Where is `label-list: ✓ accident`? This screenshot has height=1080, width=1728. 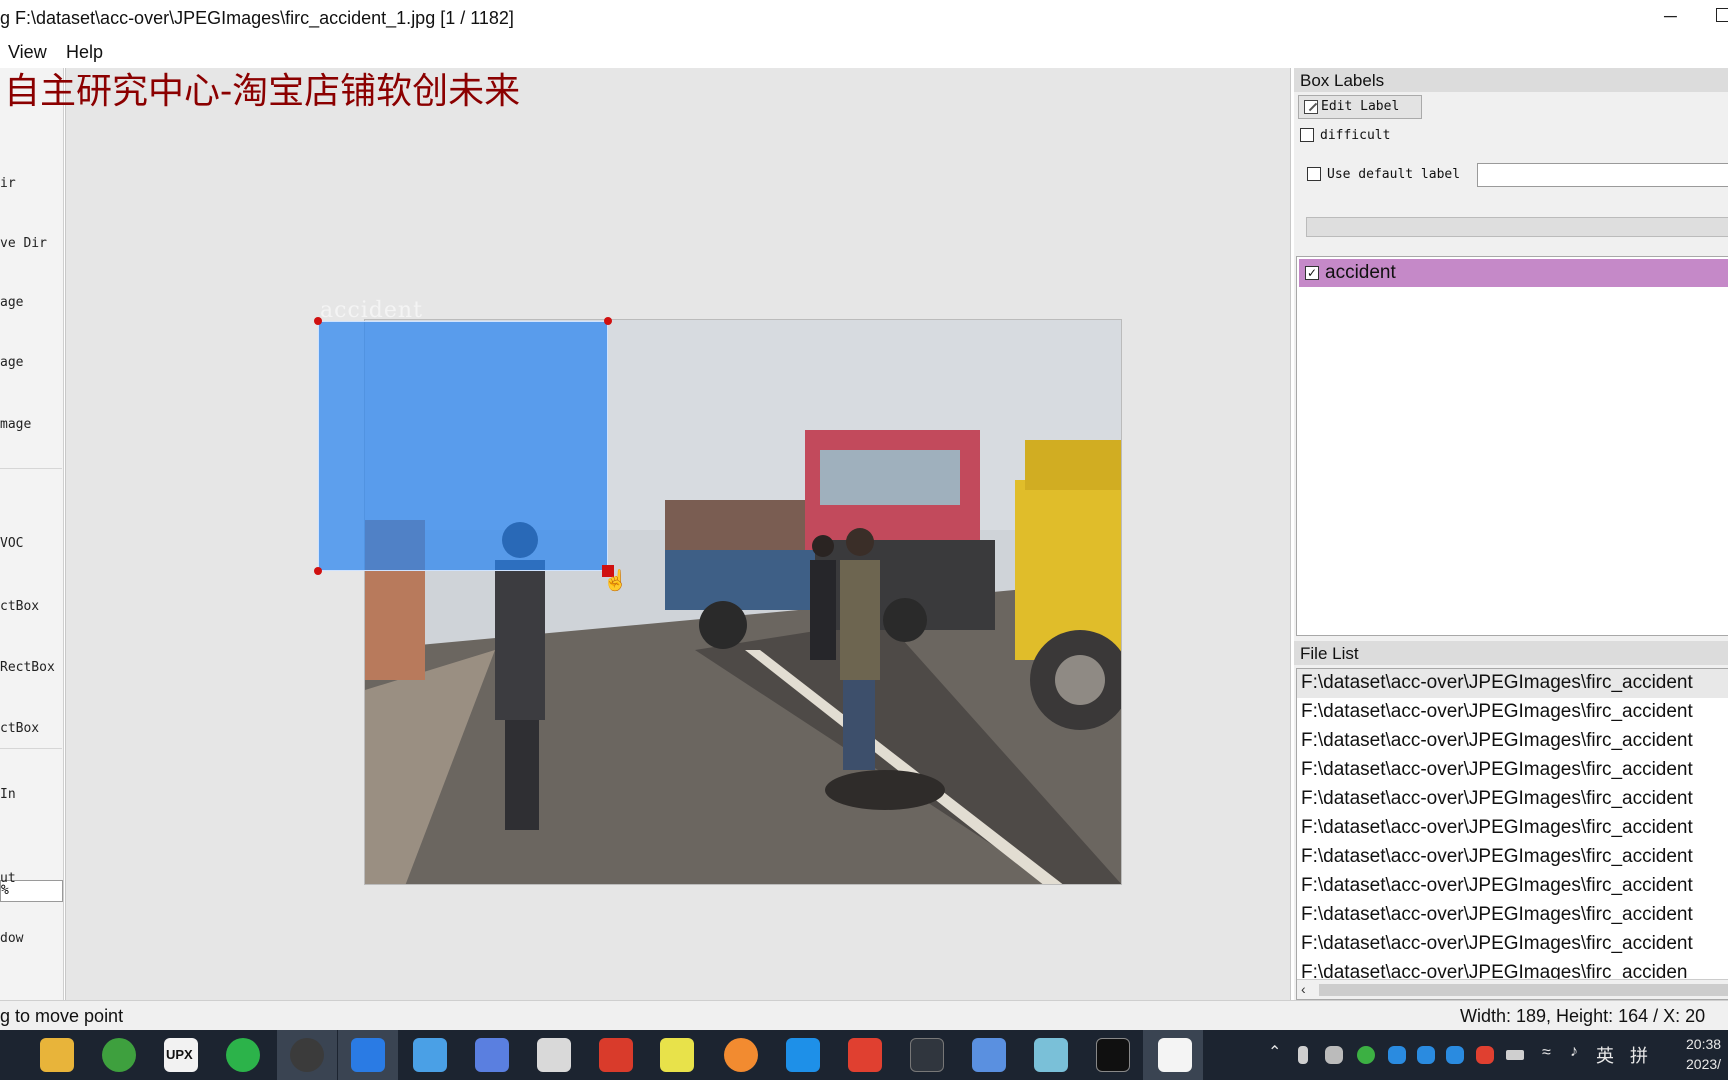 label-list: ✓ accident is located at coordinates (1512, 446).